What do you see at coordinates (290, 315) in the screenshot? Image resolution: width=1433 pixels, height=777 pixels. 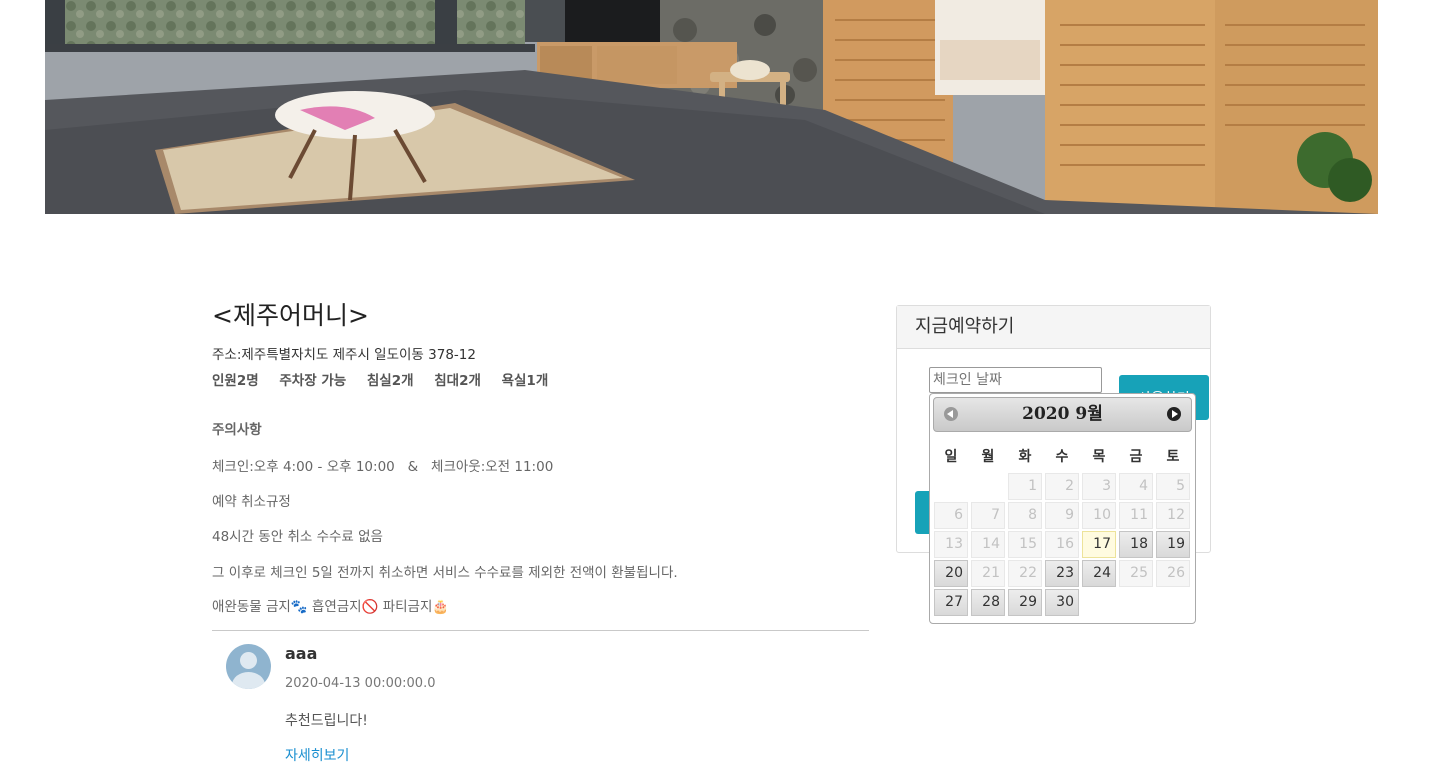 I see `listing-title: <제주어머니>` at bounding box center [290, 315].